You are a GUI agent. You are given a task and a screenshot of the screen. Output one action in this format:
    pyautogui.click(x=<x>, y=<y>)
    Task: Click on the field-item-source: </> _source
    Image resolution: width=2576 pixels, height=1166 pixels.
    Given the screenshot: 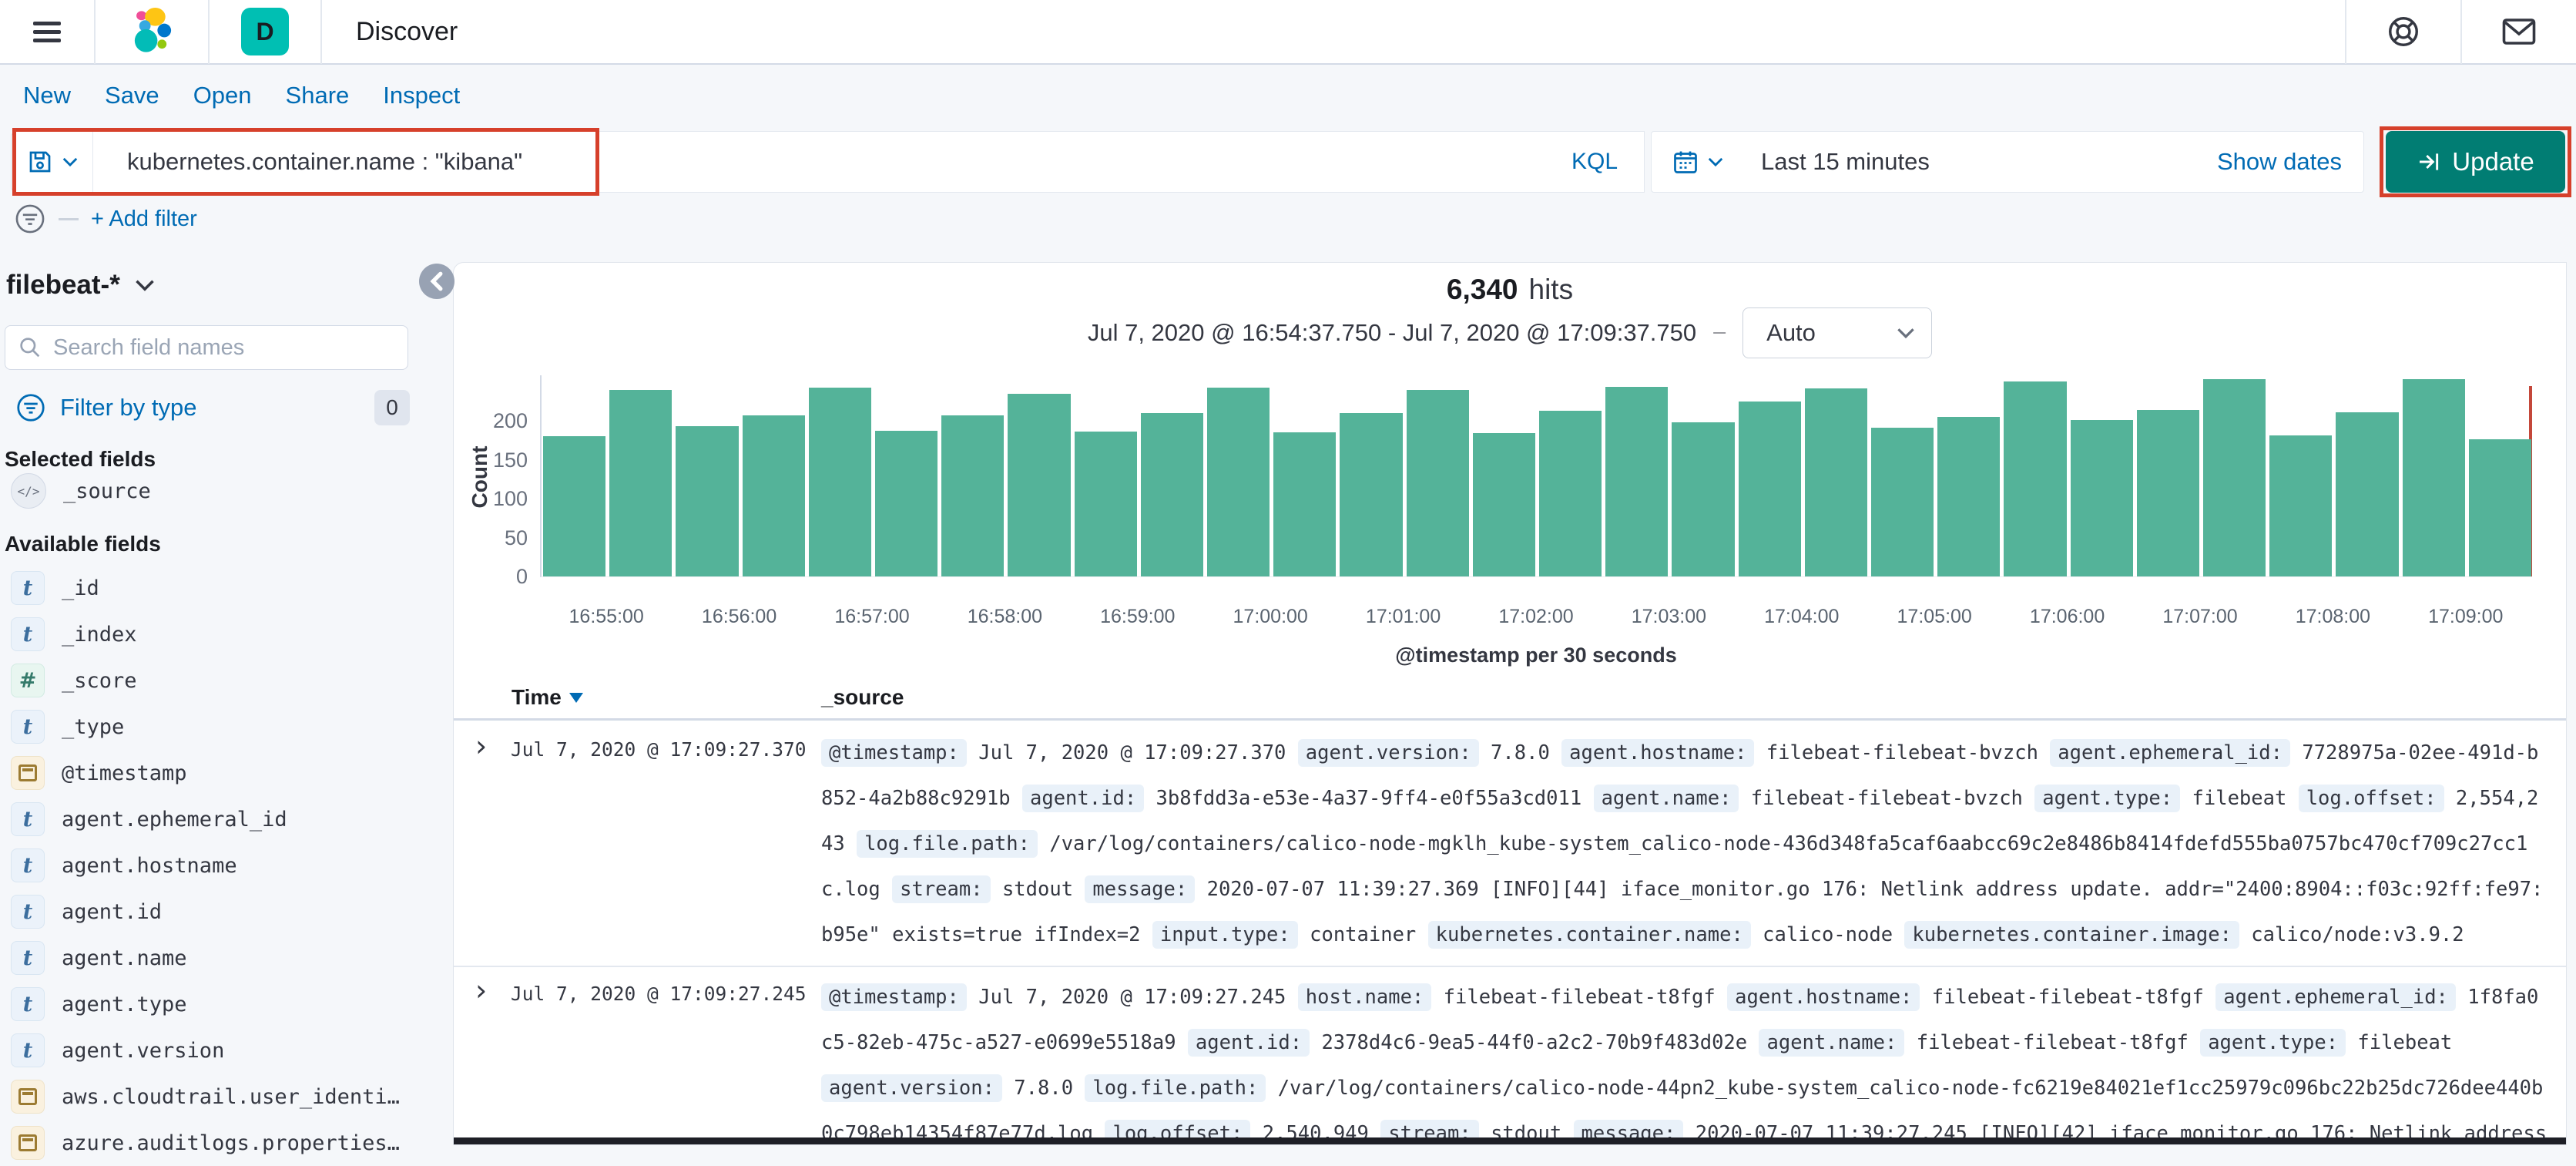 What is the action you would take?
    pyautogui.click(x=81, y=491)
    